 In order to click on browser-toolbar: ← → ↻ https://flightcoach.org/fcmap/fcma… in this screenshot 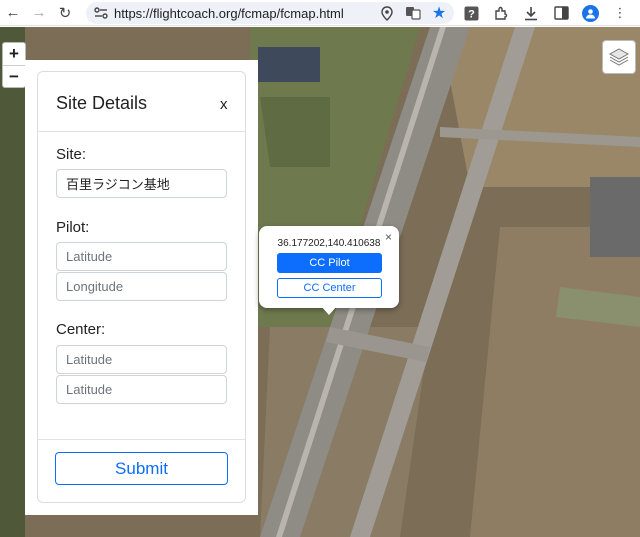, I will do `click(320, 13)`.